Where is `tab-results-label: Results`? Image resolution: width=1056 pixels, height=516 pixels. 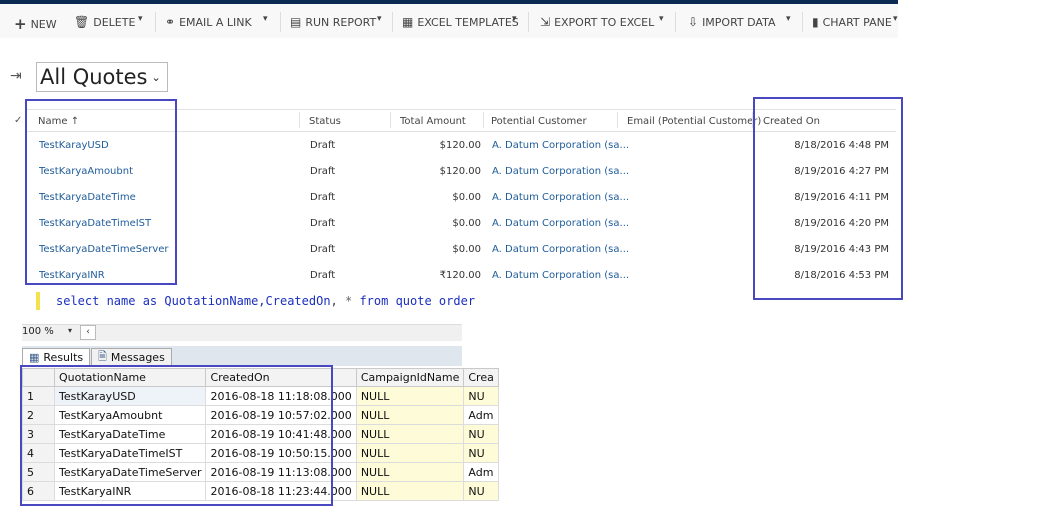 tab-results-label: Results is located at coordinates (63, 357).